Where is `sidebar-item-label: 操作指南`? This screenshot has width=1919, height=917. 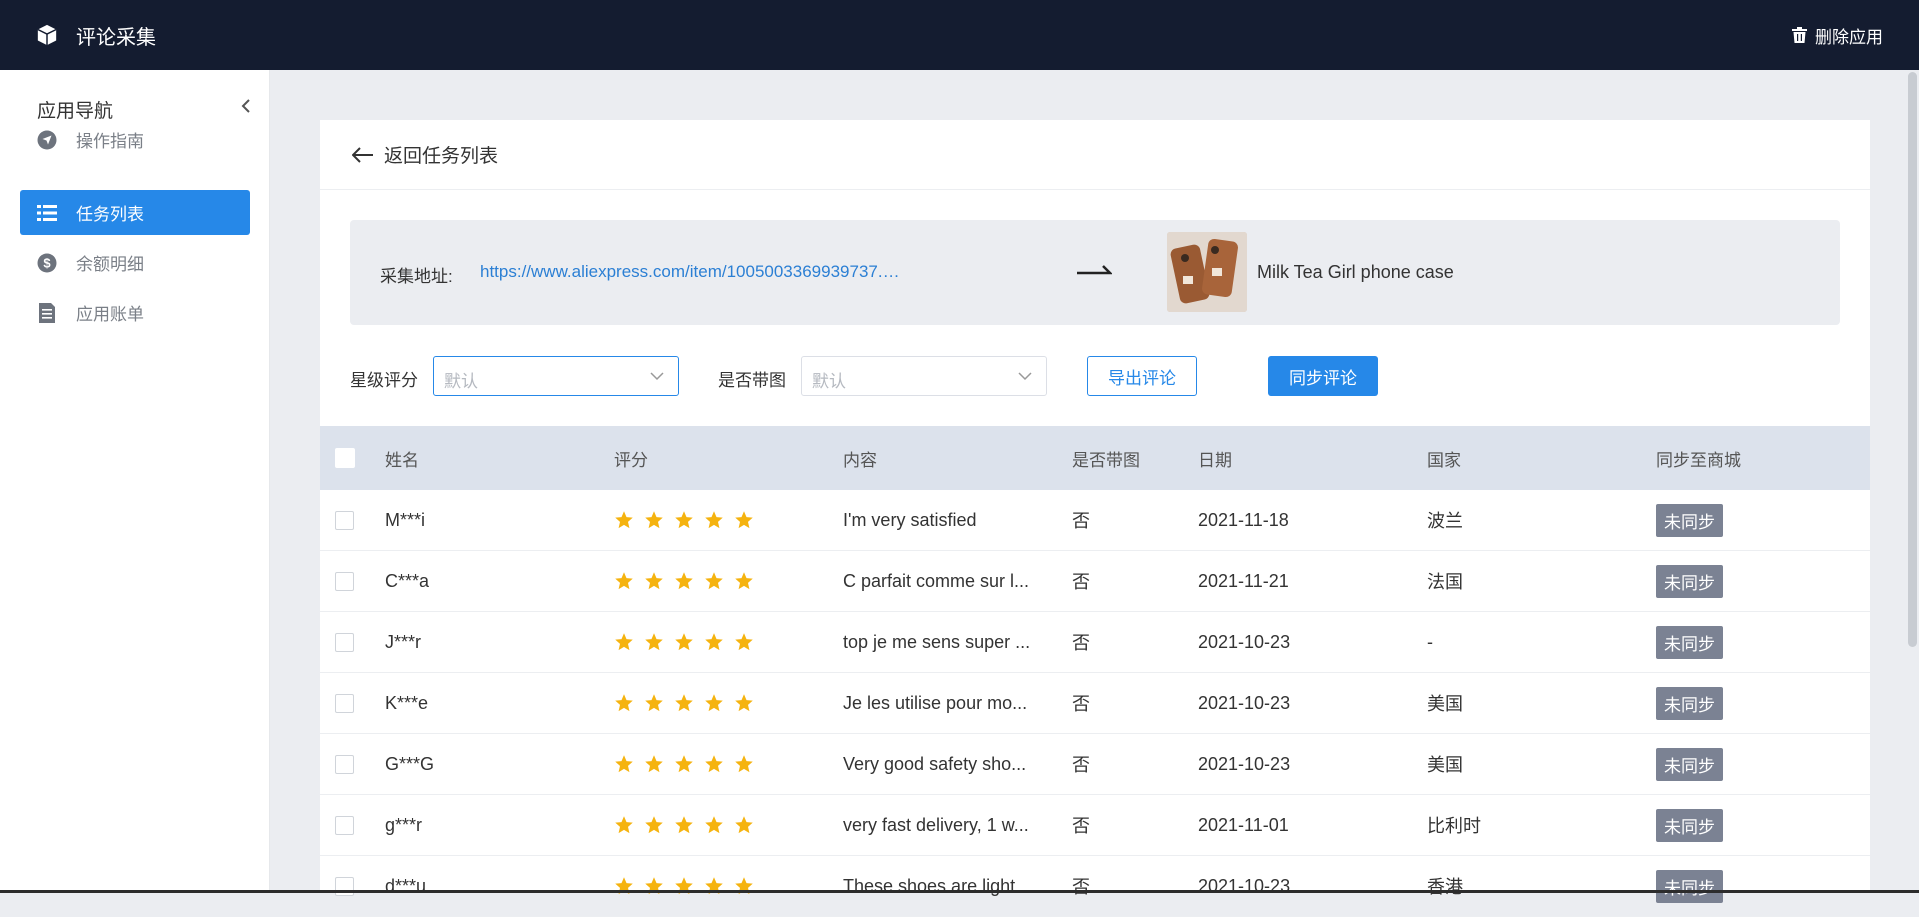 sidebar-item-label: 操作指南 is located at coordinates (110, 139).